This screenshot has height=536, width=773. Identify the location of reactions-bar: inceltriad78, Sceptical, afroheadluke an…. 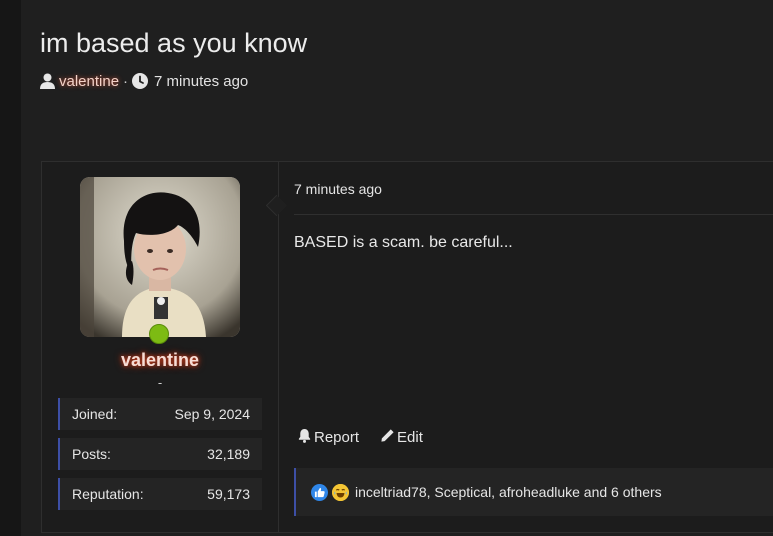
(533, 492).